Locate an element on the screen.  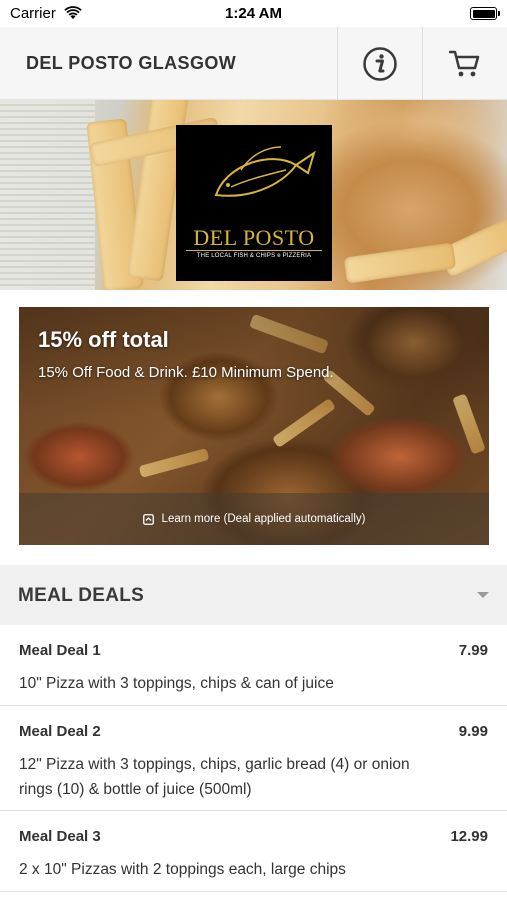
section-title: MEAL DEALS is located at coordinates (81, 595).